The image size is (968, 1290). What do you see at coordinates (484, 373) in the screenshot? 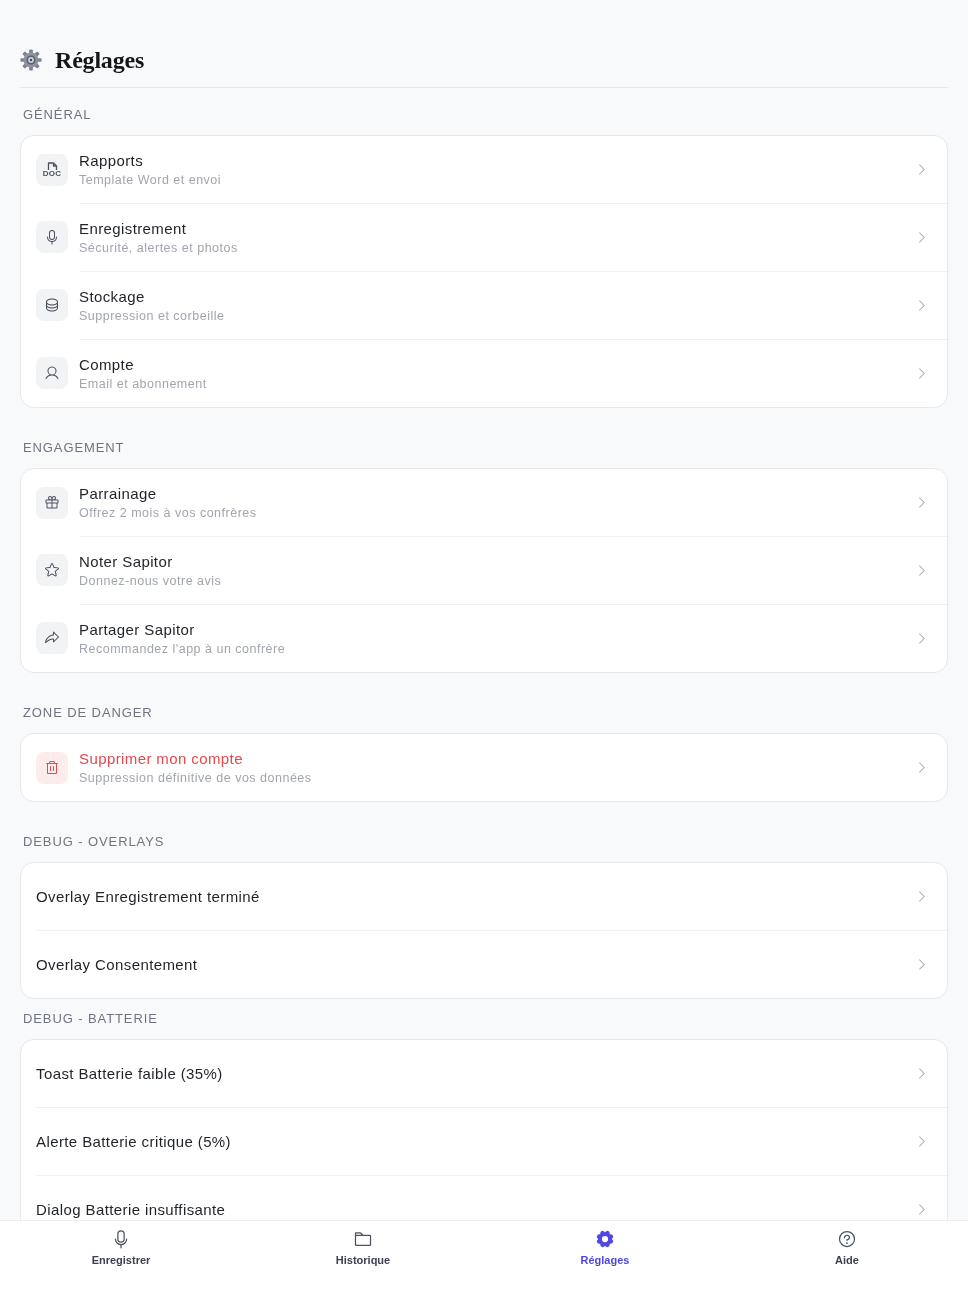
I see `settings-row: Compte Email et abonnement` at bounding box center [484, 373].